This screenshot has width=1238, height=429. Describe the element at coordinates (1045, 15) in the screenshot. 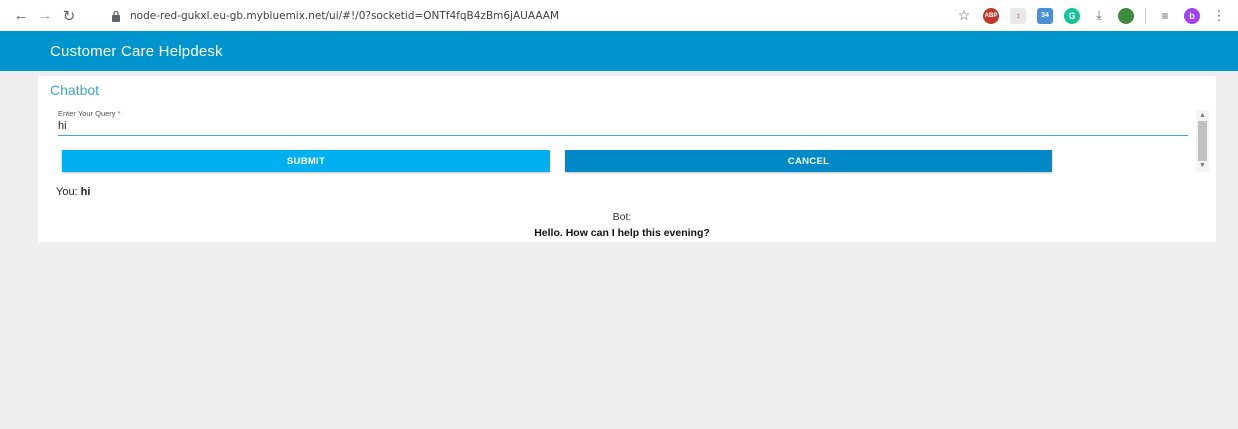

I see `calendar-icon: 34` at that location.